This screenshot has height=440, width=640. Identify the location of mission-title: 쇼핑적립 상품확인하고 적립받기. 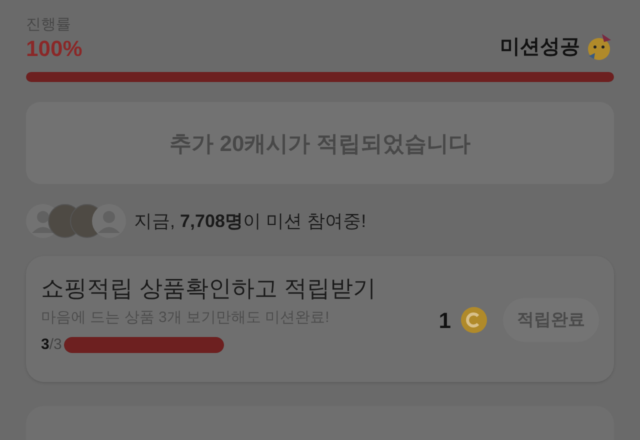
(208, 288).